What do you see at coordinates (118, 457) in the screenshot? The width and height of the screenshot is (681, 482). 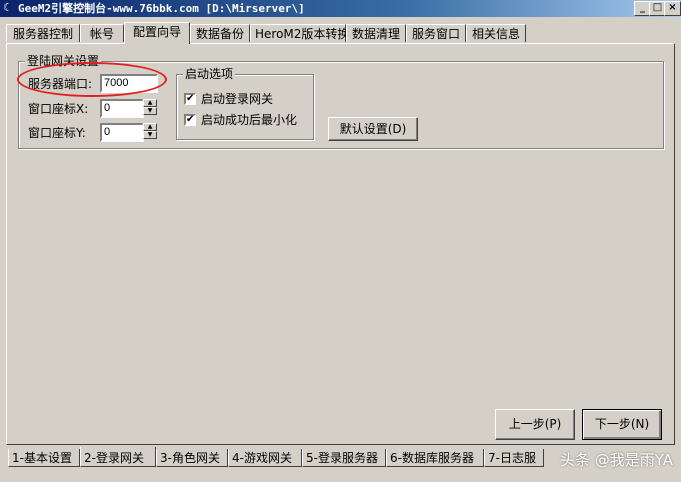 I see `tab-login-gateway: 2-登录网关` at bounding box center [118, 457].